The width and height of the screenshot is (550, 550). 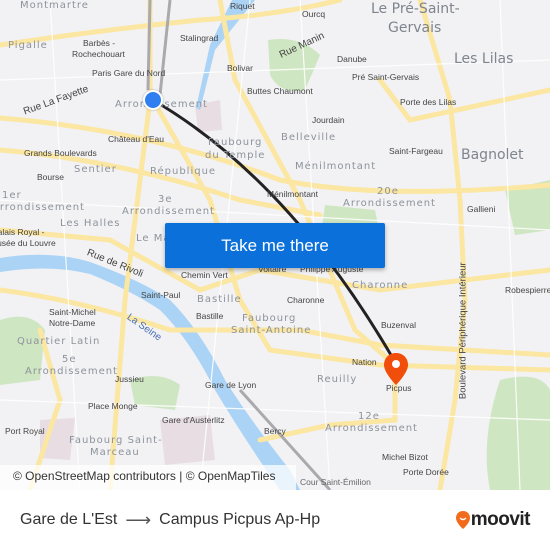 I want to click on station-label: Charonne, so click(x=306, y=300).